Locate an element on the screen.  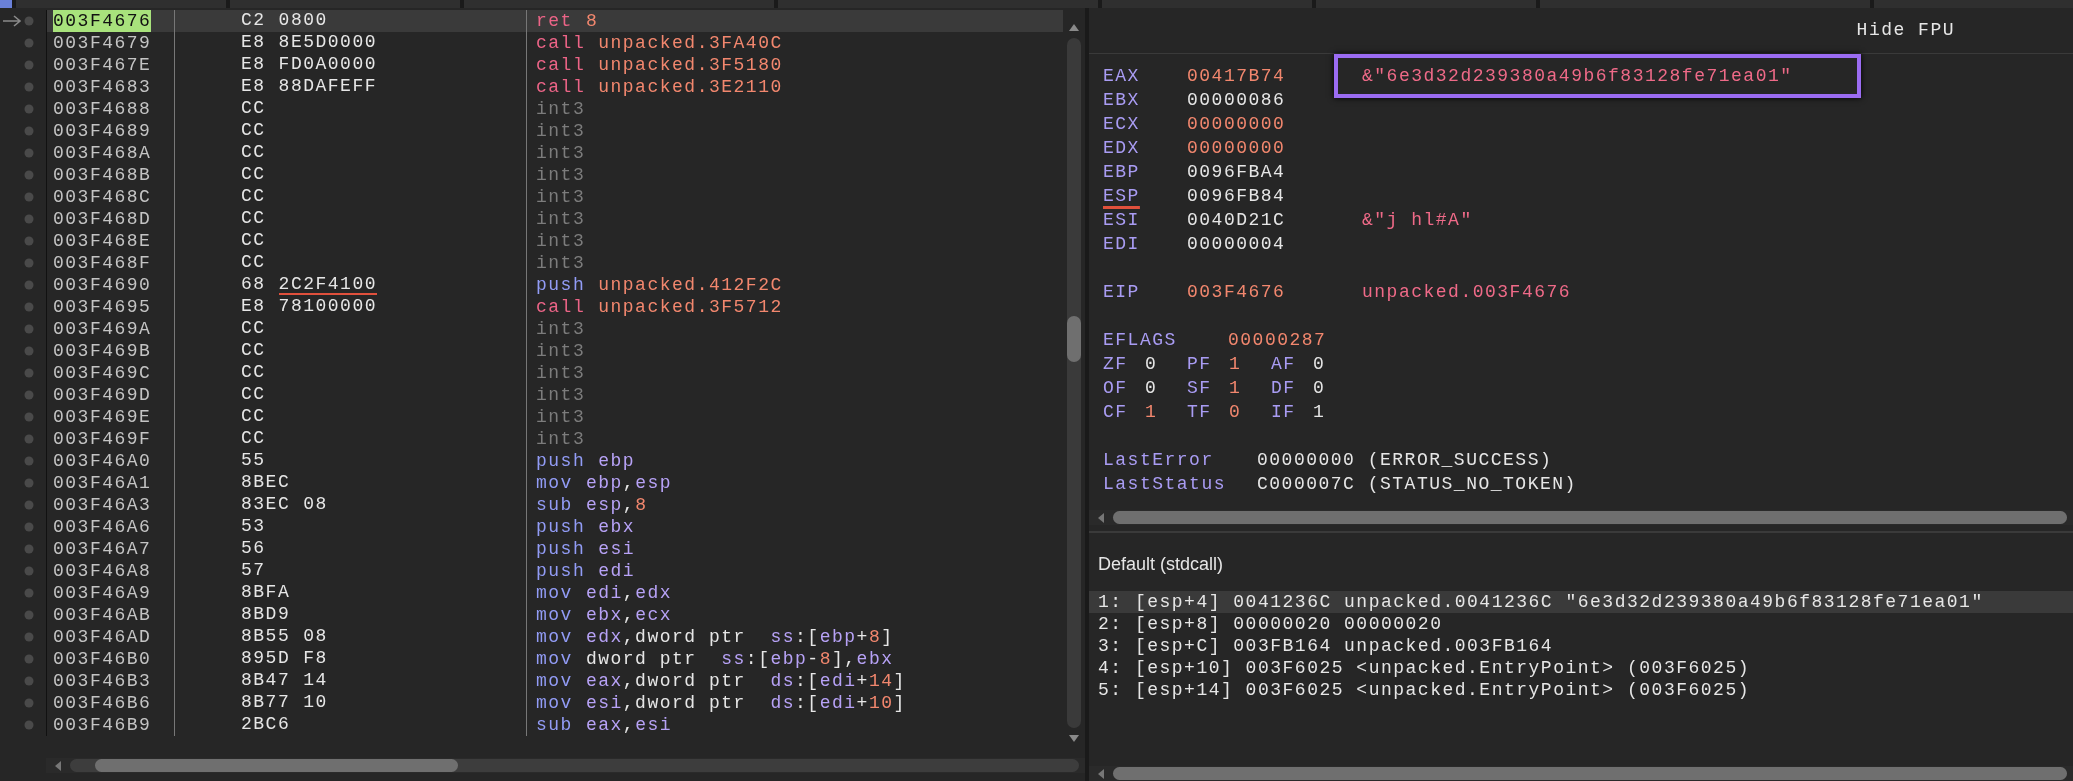
address-cell: 003F468E is located at coordinates (102, 241).